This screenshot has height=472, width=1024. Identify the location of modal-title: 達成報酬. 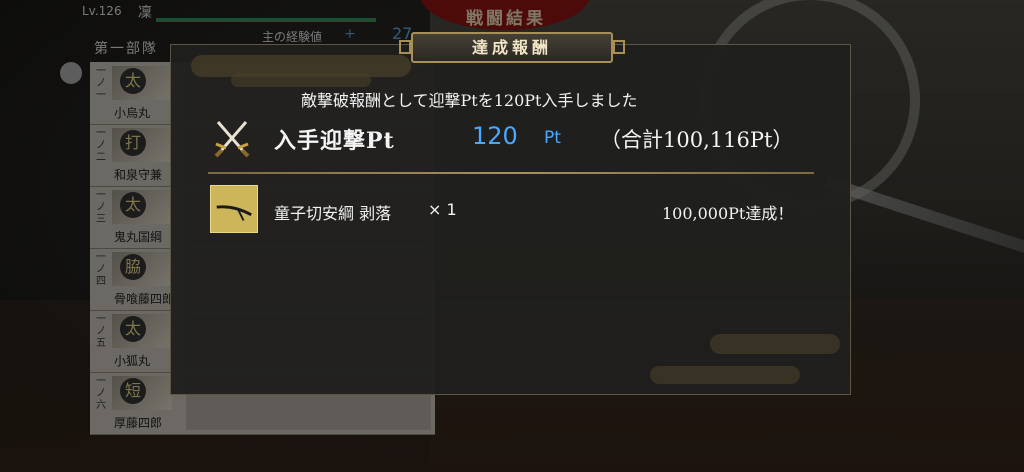
(511, 47).